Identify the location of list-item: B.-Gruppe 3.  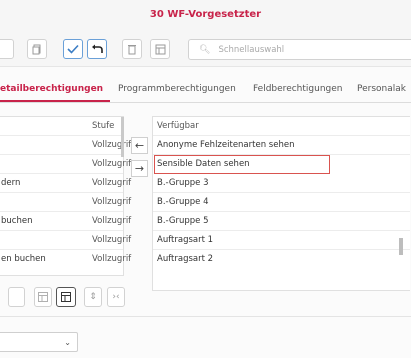
(281, 183).